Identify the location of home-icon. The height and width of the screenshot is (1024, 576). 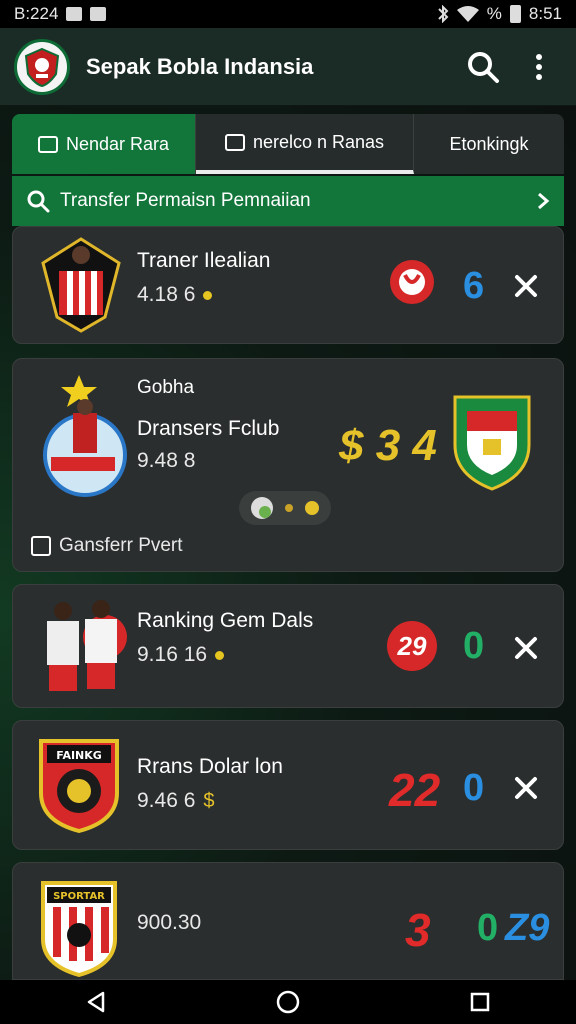
(288, 1002).